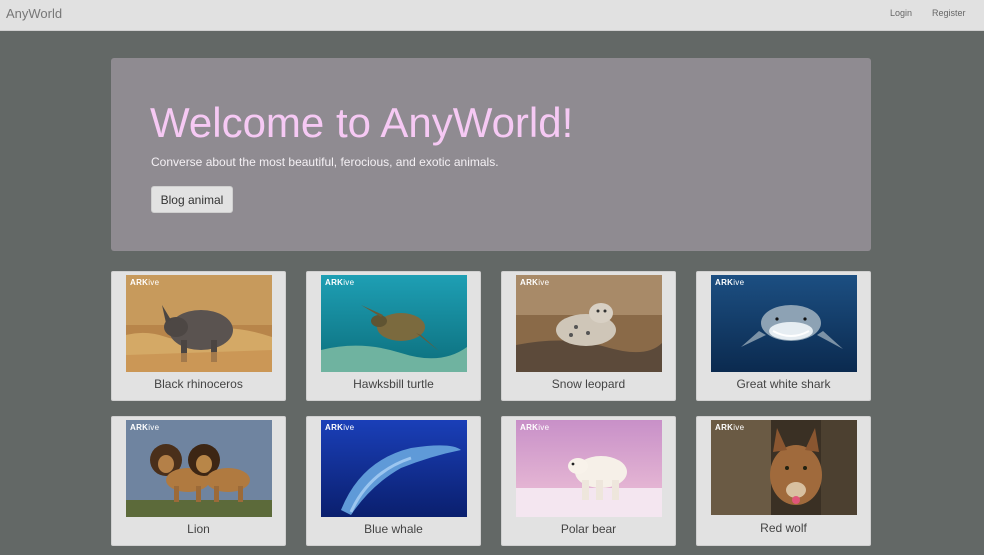 The height and width of the screenshot is (555, 984). What do you see at coordinates (949, 13) in the screenshot?
I see `register-link: Register` at bounding box center [949, 13].